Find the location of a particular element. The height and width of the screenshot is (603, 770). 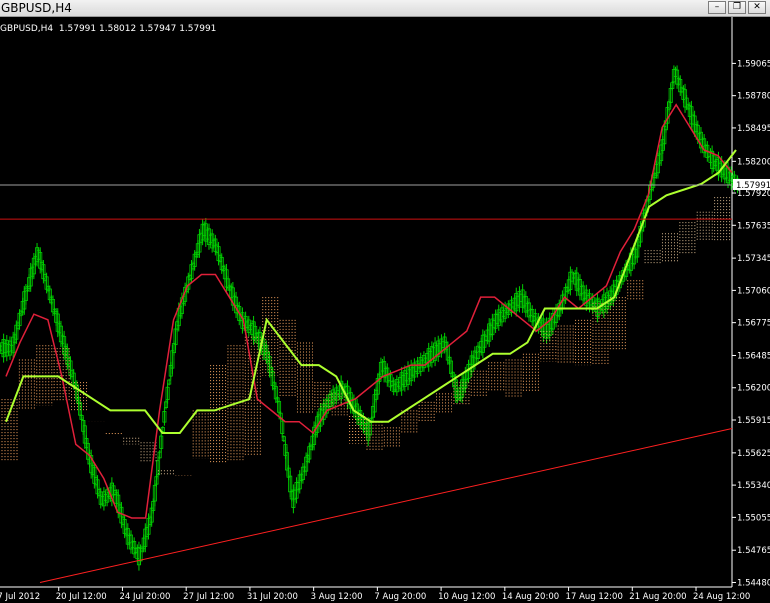

time-tick-label: 3 Aug 12:00 is located at coordinates (337, 597).